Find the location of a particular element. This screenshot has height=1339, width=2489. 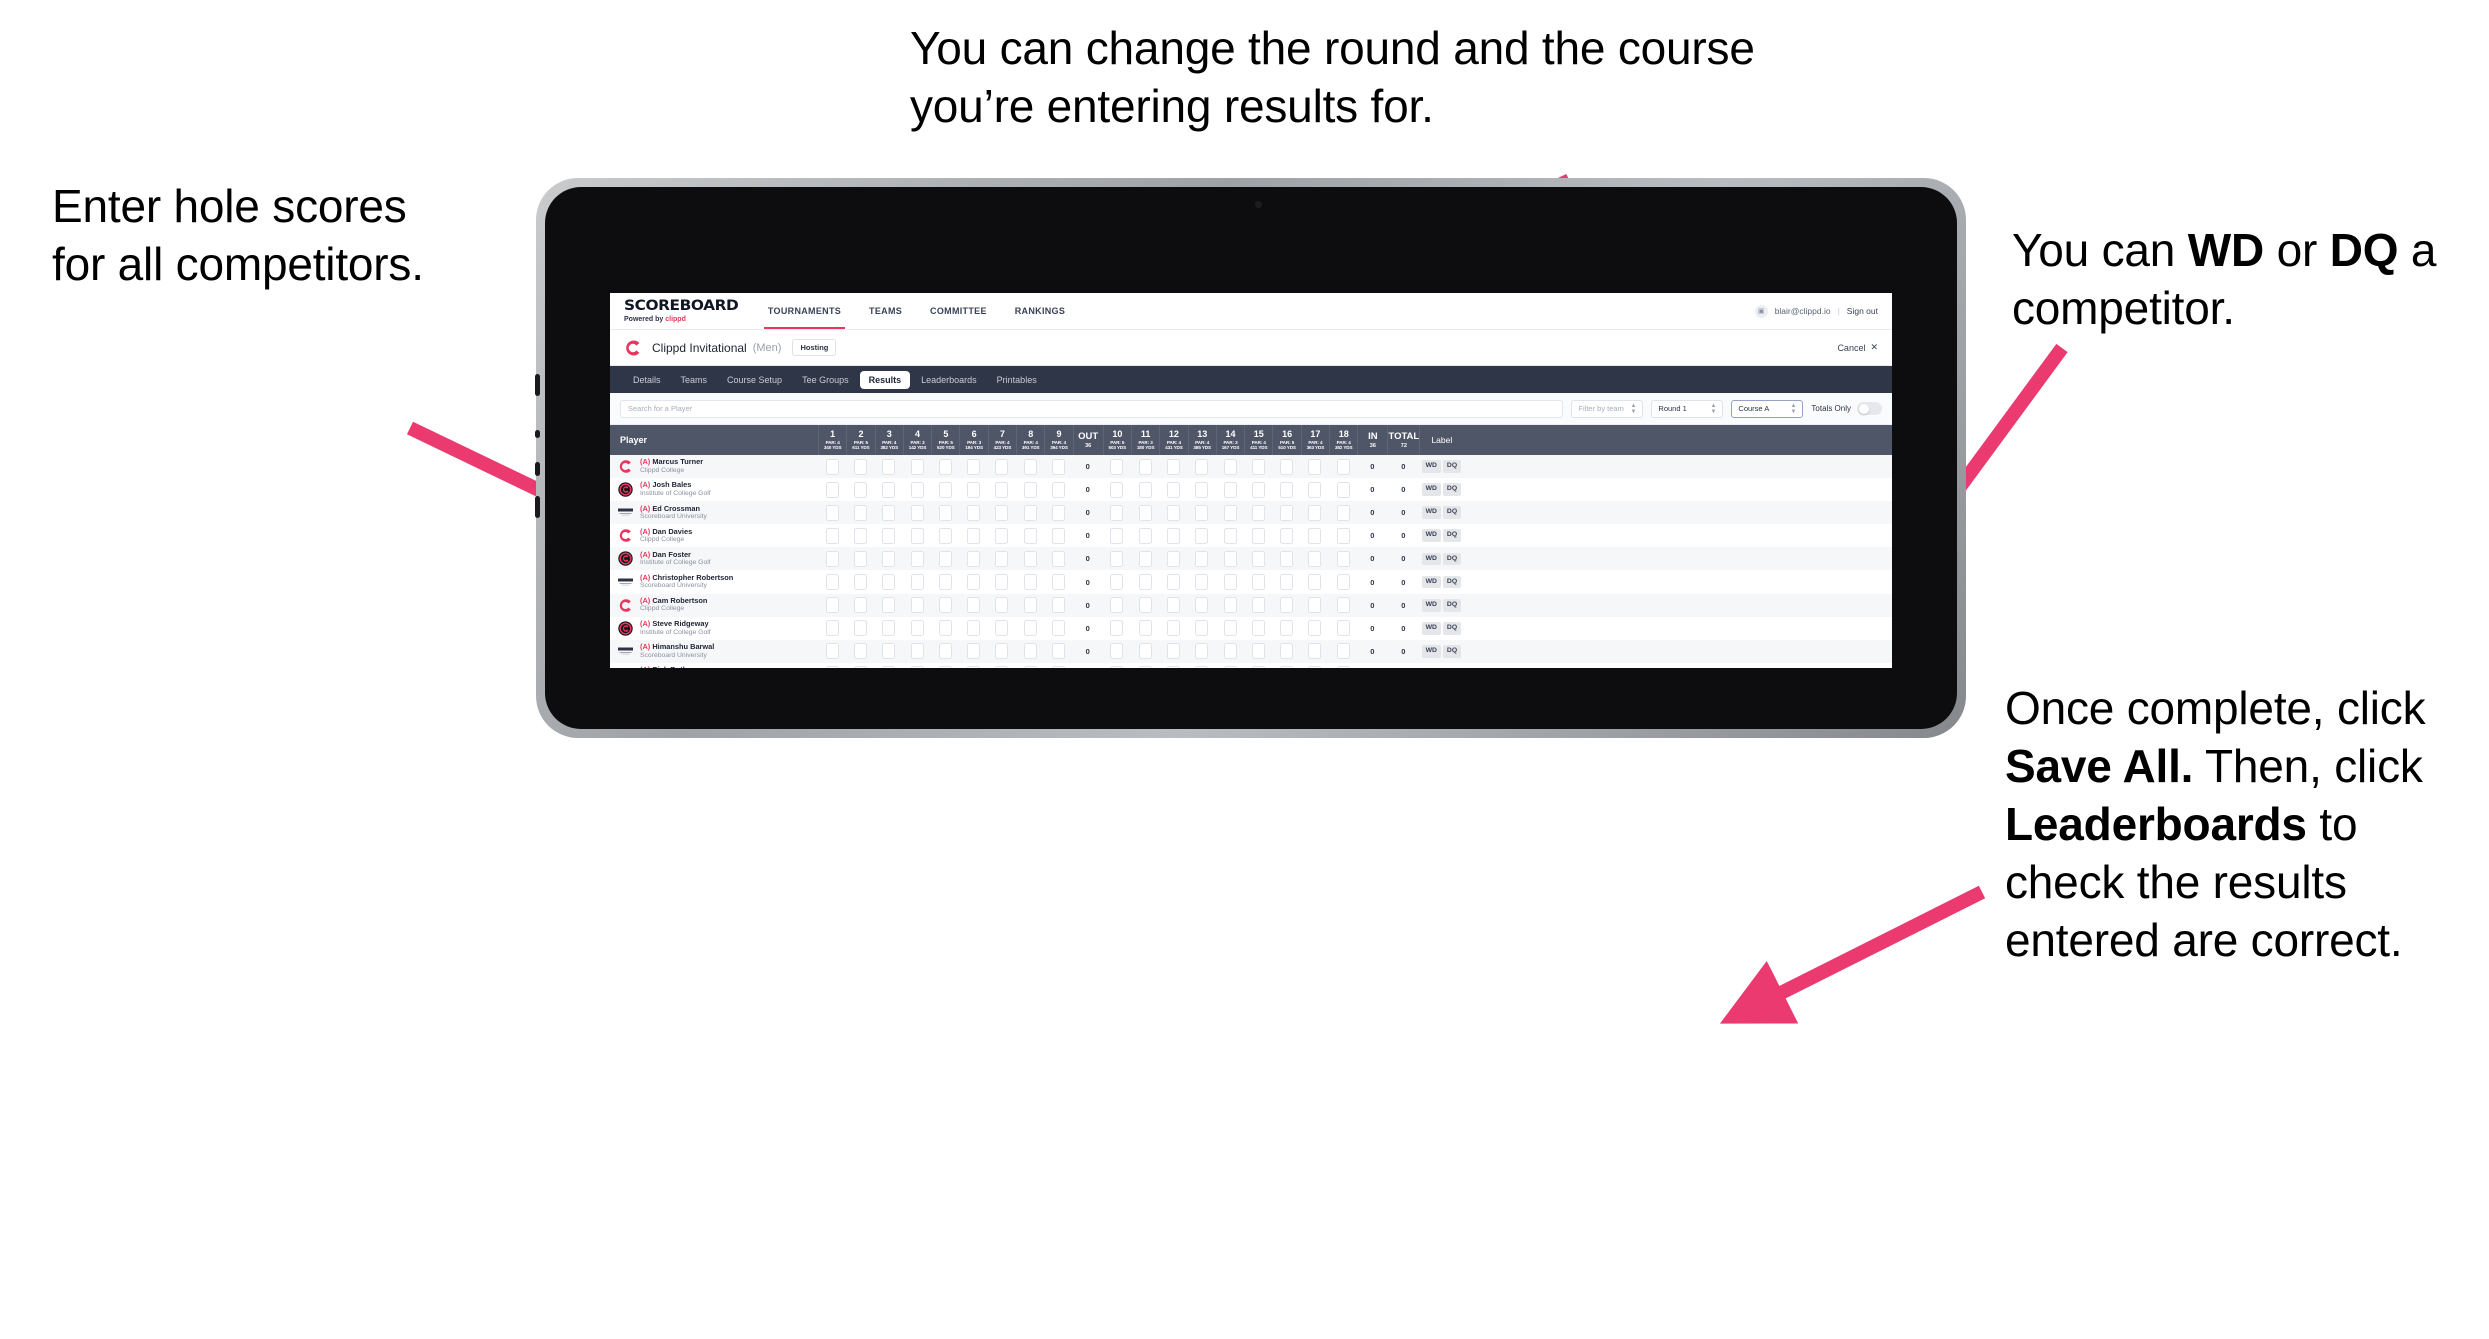

nav-committee: COMMITTEE is located at coordinates (958, 311).